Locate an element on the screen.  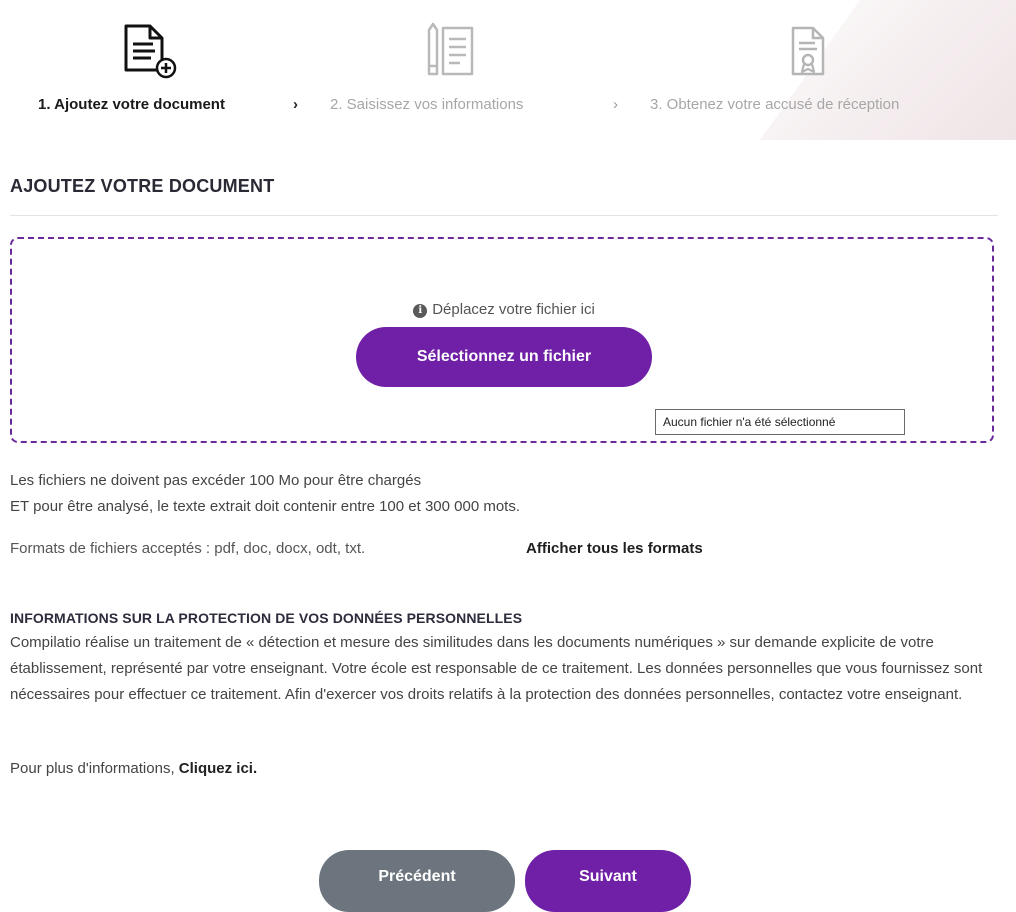
step-3-label: 3. Obtenez votre accusé de réception is located at coordinates (775, 104).